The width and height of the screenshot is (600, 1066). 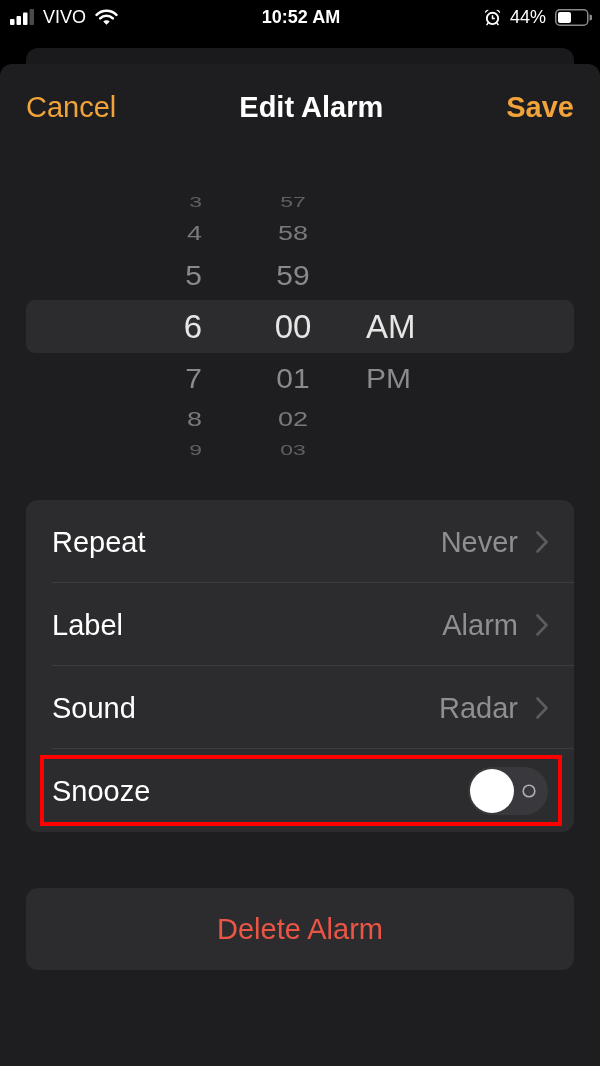 What do you see at coordinates (22, 17) in the screenshot?
I see `signal-icon` at bounding box center [22, 17].